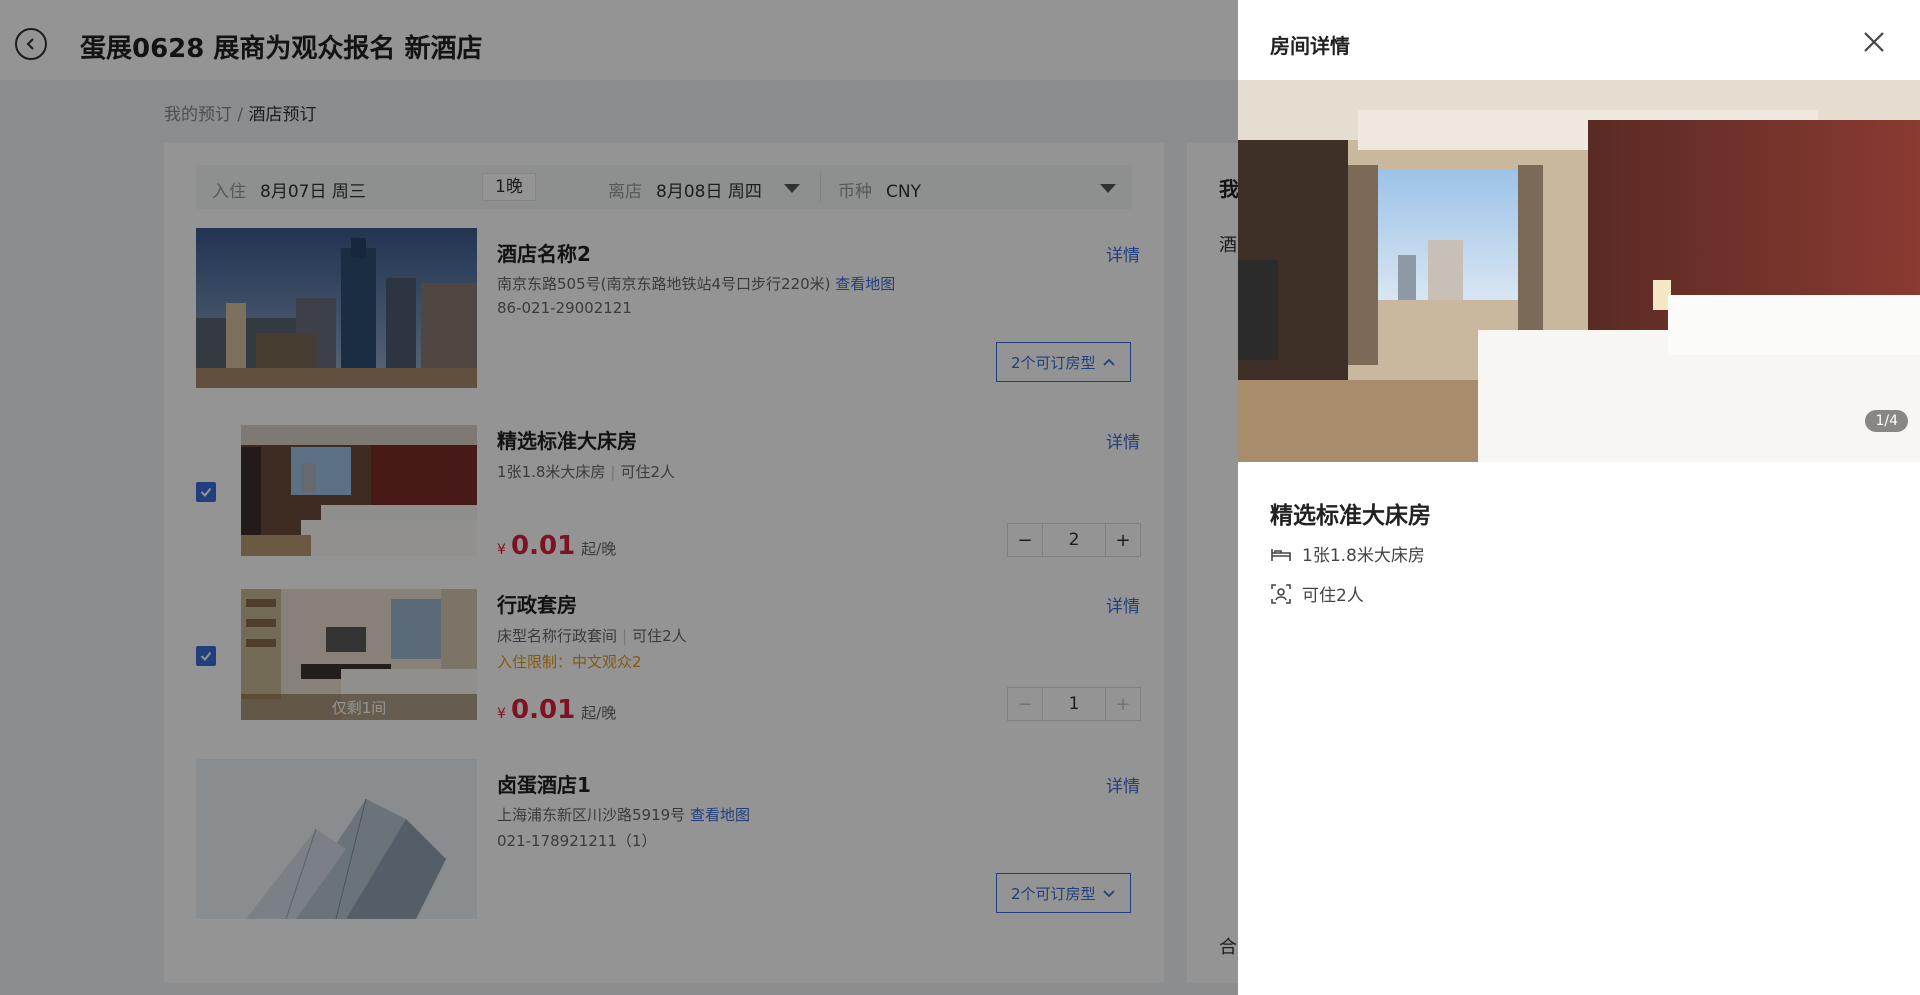 This screenshot has width=1920, height=995. What do you see at coordinates (1886, 421) in the screenshot?
I see `image-counter: 1/4` at bounding box center [1886, 421].